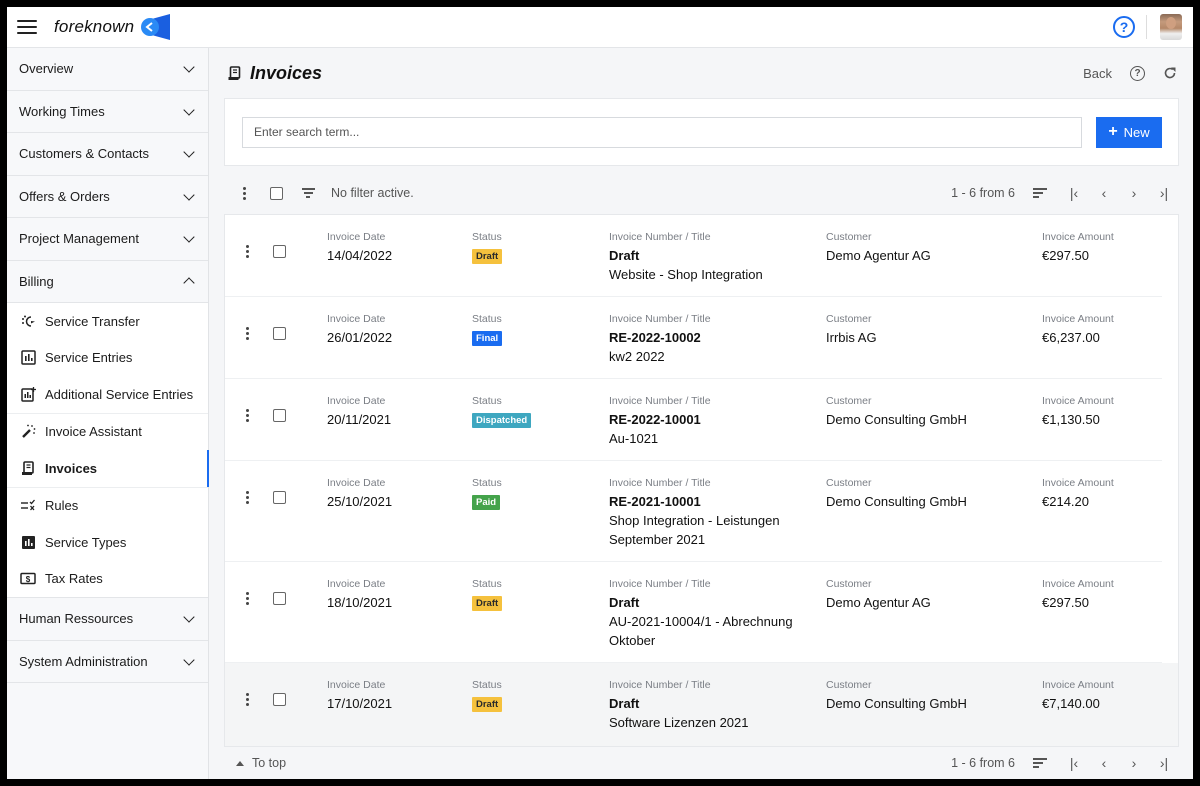 This screenshot has width=1200, height=786. Describe the element at coordinates (108, 468) in the screenshot. I see `sidebar-item-invoices: Invoices` at that location.